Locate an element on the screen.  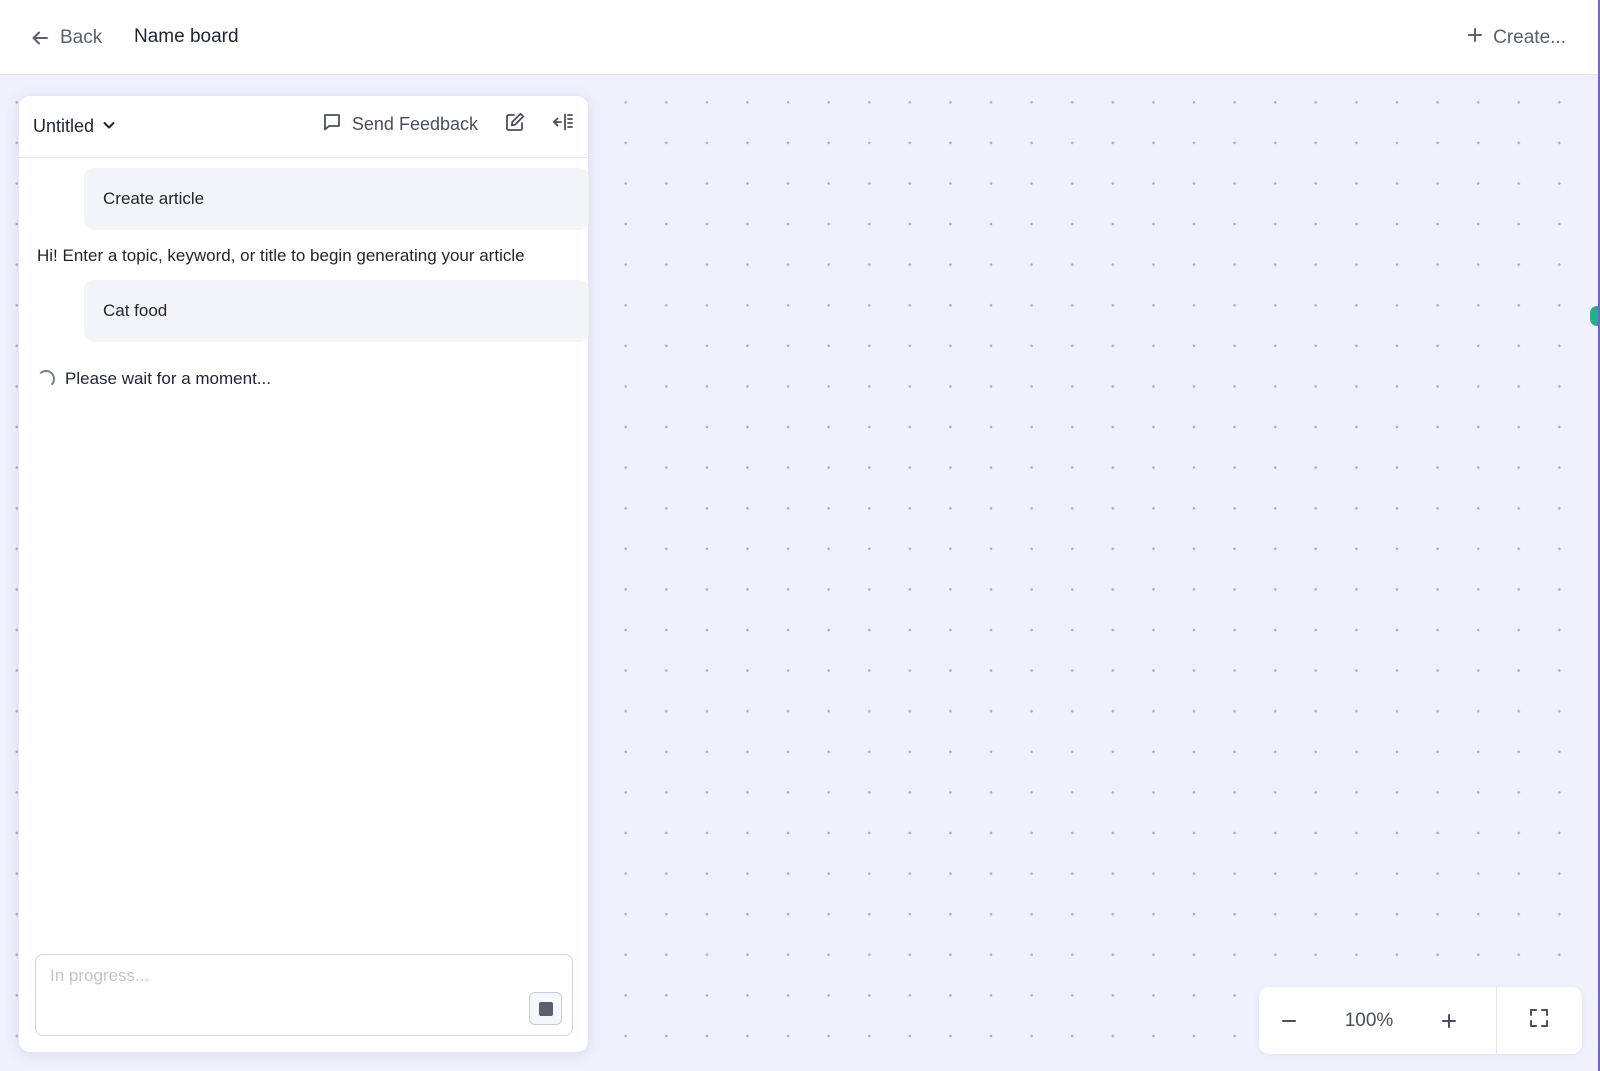
zoom-out-button is located at coordinates (1289, 1020).